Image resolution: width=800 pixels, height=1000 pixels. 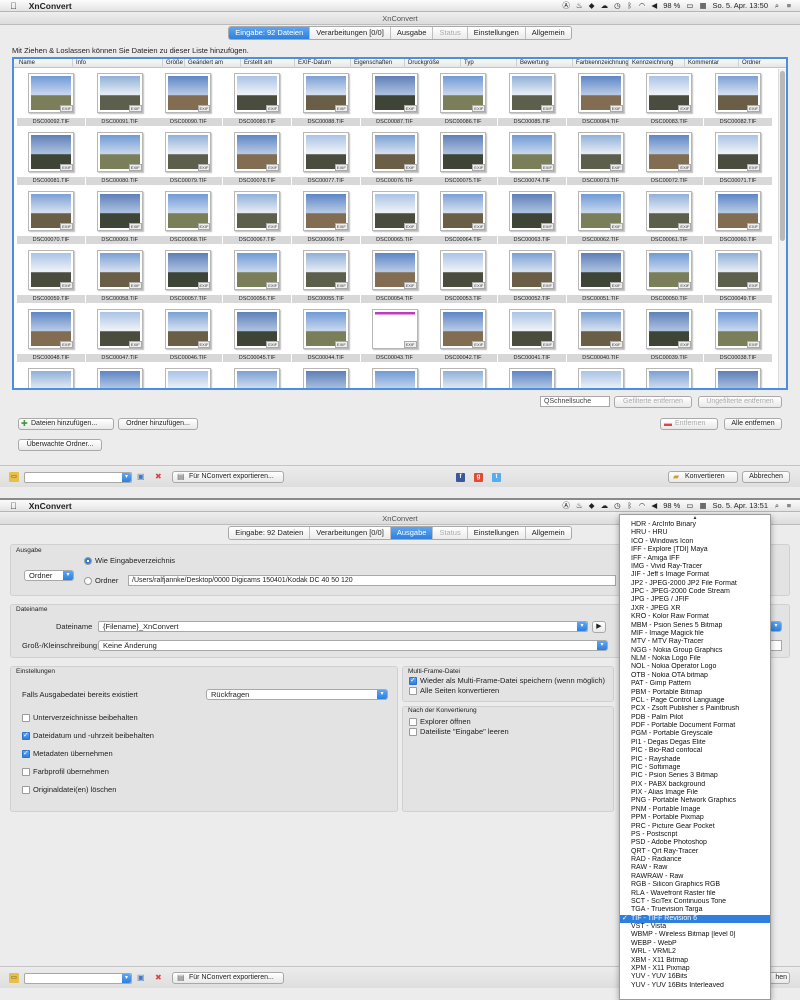 What do you see at coordinates (738, 157) in the screenshot?
I see `thumbnail-item: EXIF DSC00071.TIF` at bounding box center [738, 157].